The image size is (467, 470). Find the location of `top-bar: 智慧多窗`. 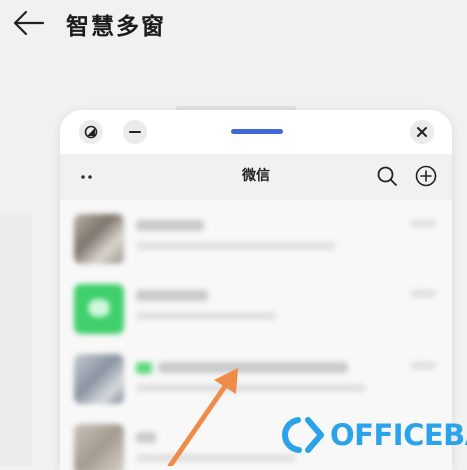

top-bar: 智慧多窗 is located at coordinates (233, 26).